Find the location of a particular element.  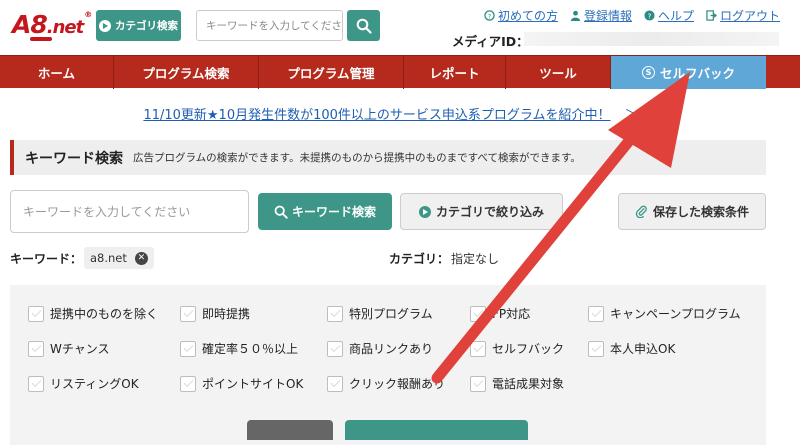

search-submit-button is located at coordinates (436, 430).